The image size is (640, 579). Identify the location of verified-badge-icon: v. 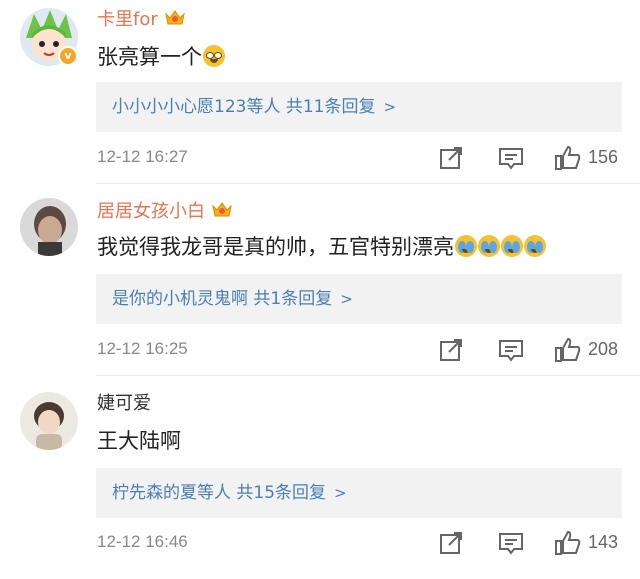
(68, 56).